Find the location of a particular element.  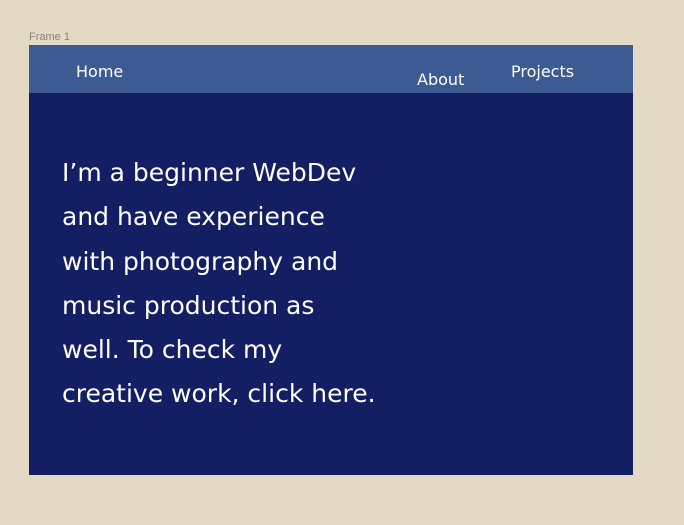

intro-line: with photography and is located at coordinates (200, 261).